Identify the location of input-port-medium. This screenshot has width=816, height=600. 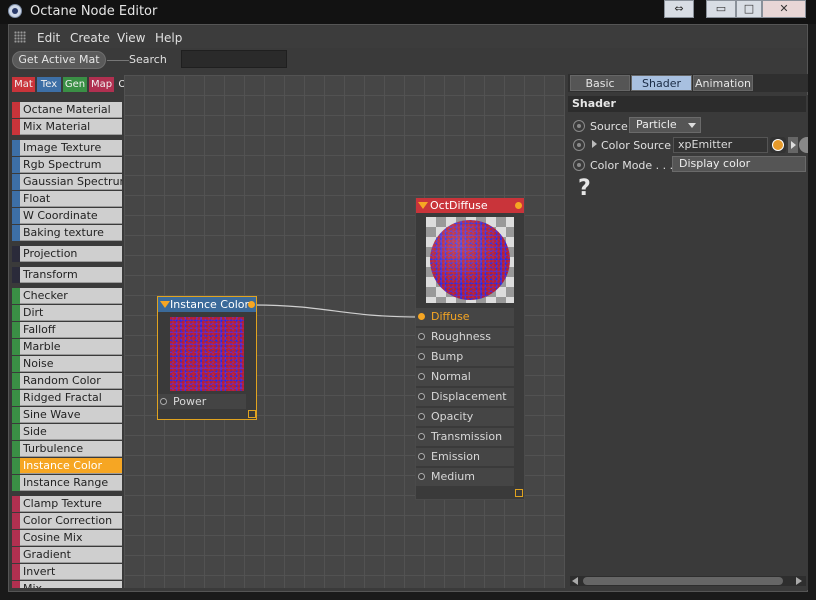
(421, 476).